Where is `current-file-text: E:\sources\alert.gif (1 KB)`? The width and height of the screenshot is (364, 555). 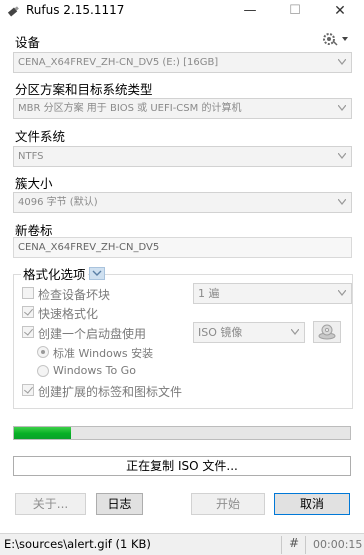
current-file-text: E:\sources\alert.gif (1 KB) is located at coordinates (77, 544).